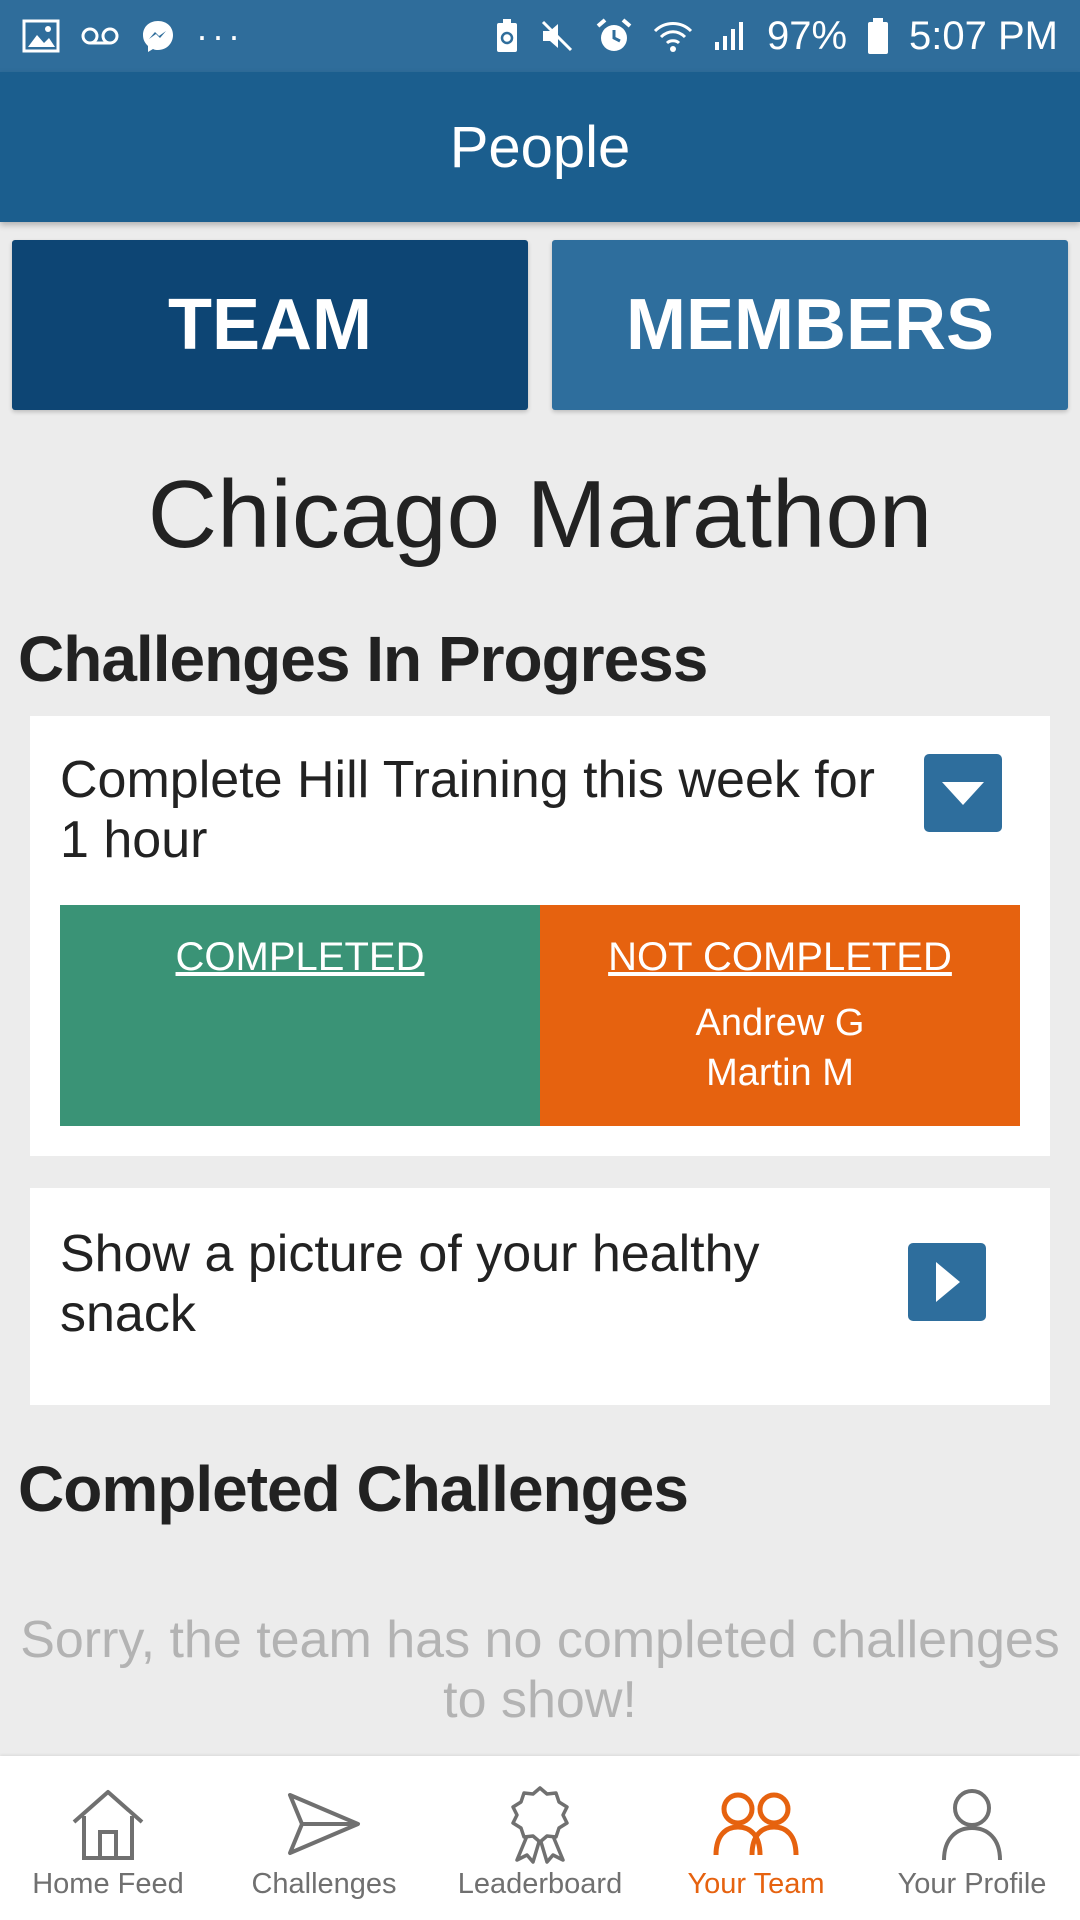 The width and height of the screenshot is (1080, 1920). Describe the element at coordinates (878, 36) in the screenshot. I see `battery-icon` at that location.